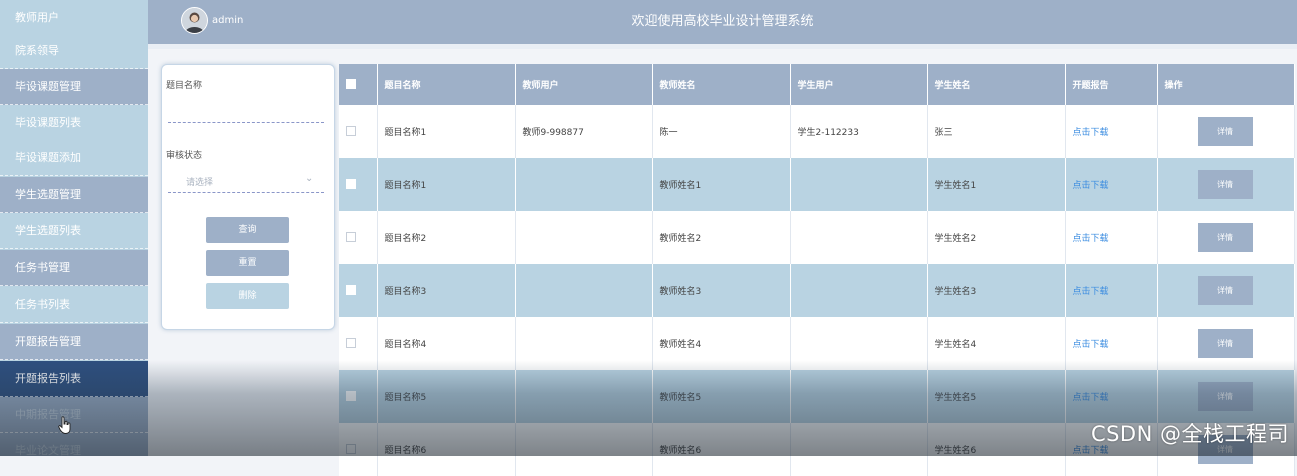 The width and height of the screenshot is (1297, 476). Describe the element at coordinates (996, 290) in the screenshot. I see `cell-student-name: 学生姓名3` at that location.